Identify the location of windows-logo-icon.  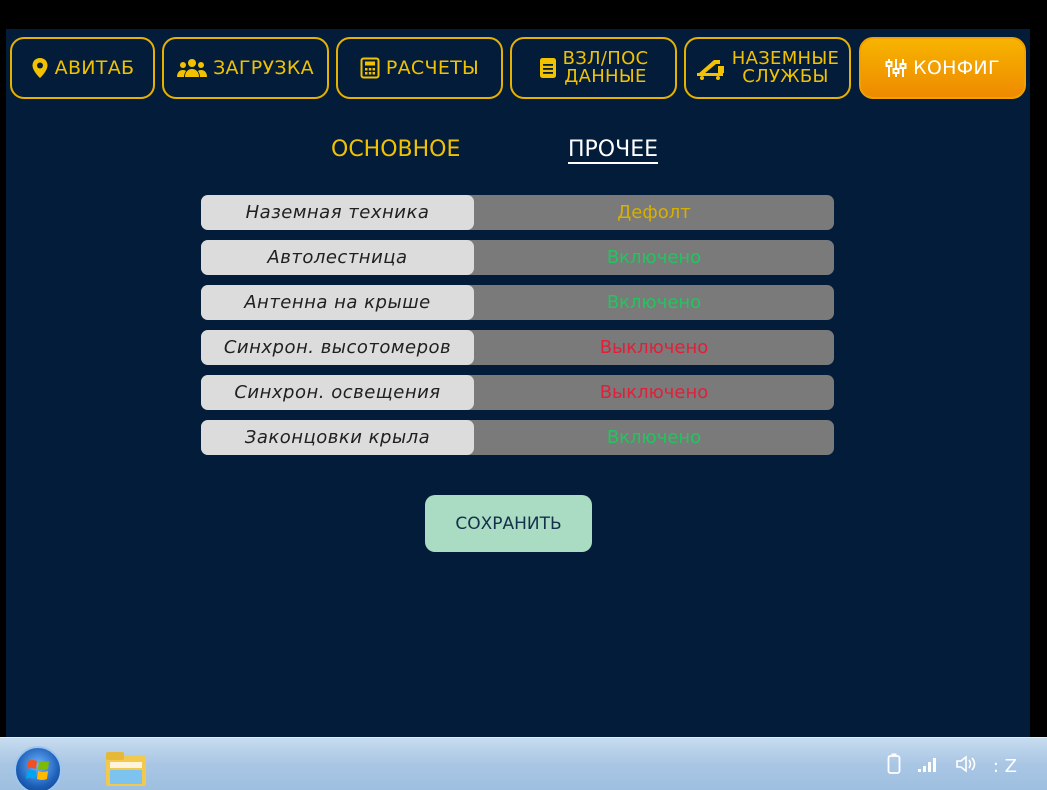
(37, 770).